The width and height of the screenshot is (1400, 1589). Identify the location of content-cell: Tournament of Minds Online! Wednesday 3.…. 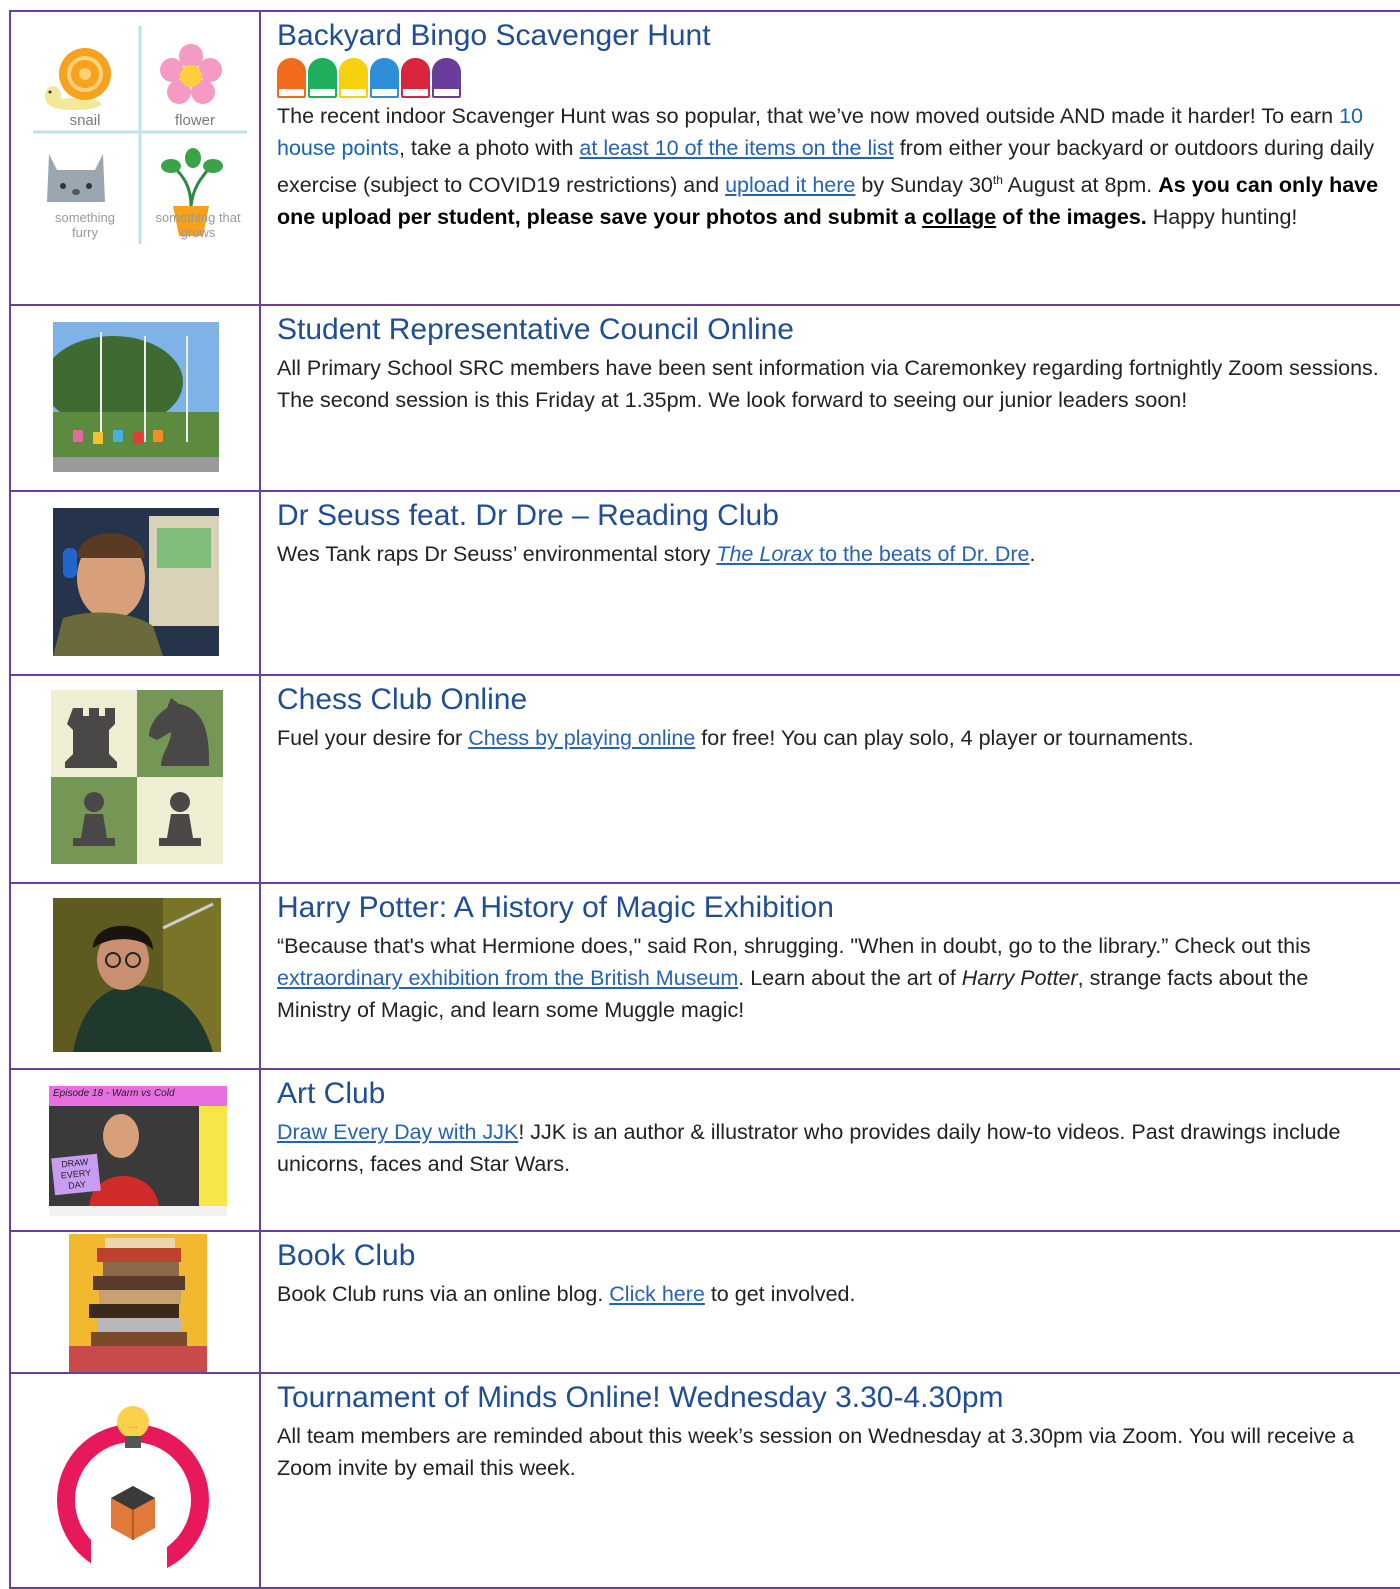
(830, 1432).